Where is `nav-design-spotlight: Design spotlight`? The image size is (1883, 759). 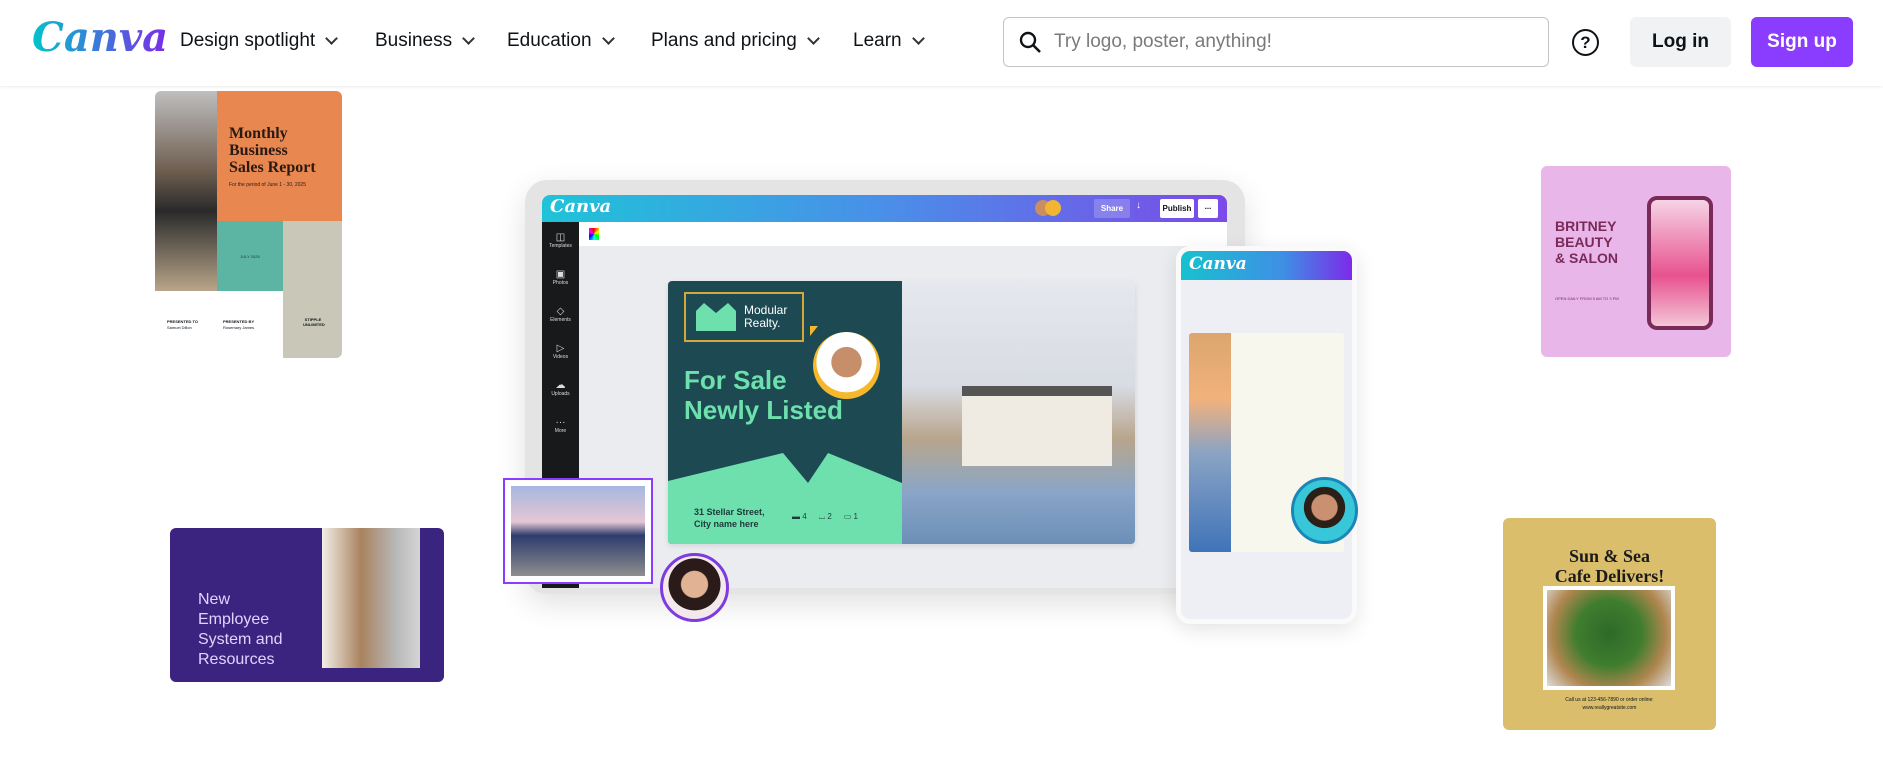 nav-design-spotlight: Design spotlight is located at coordinates (259, 41).